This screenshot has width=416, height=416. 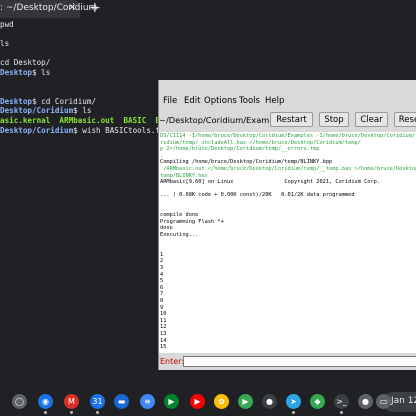 I want to click on output-line: 7, so click(x=162, y=294).